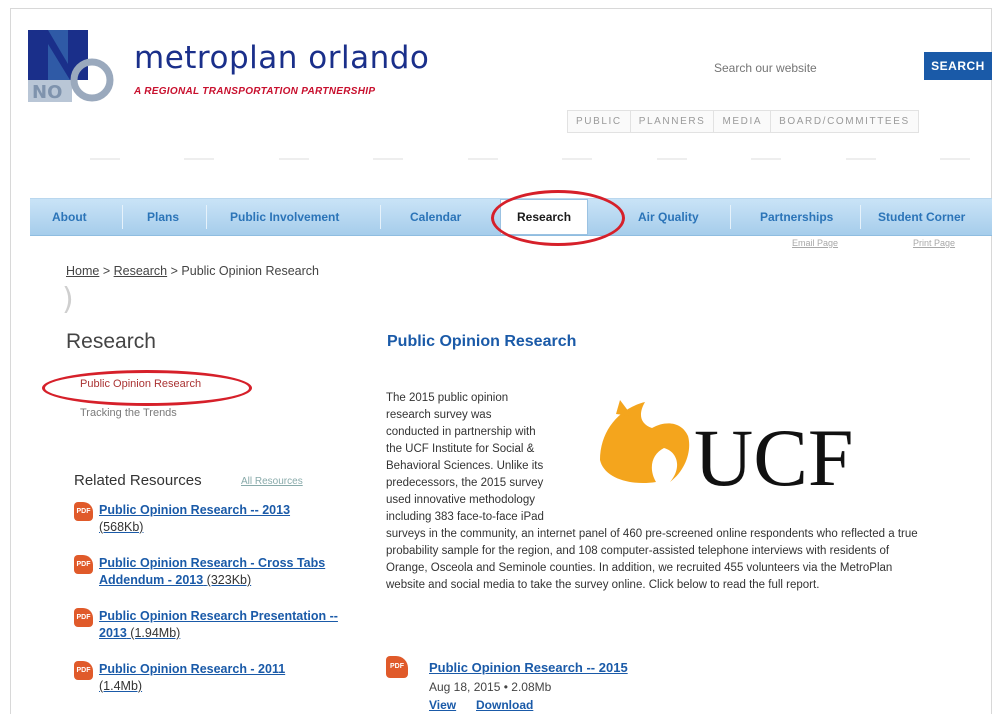 This screenshot has width=1000, height=714. What do you see at coordinates (282, 58) in the screenshot?
I see `brand-name: metroplan orlando` at bounding box center [282, 58].